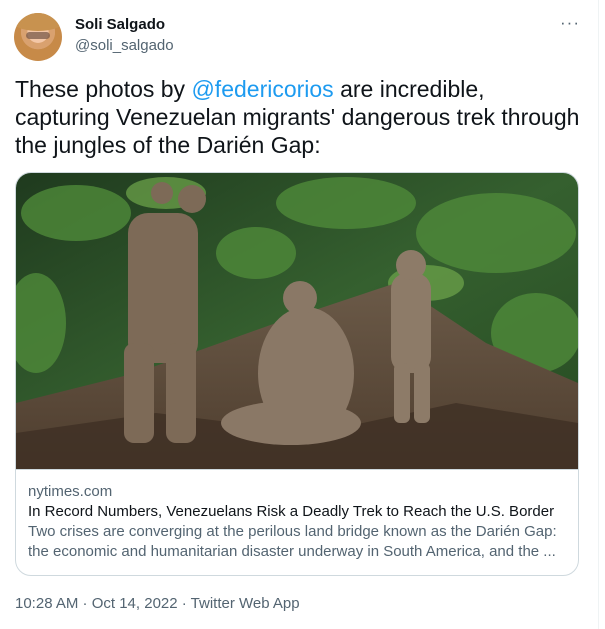 This screenshot has height=629, width=605. Describe the element at coordinates (570, 25) in the screenshot. I see `more-horizontal-icon: ···` at that location.